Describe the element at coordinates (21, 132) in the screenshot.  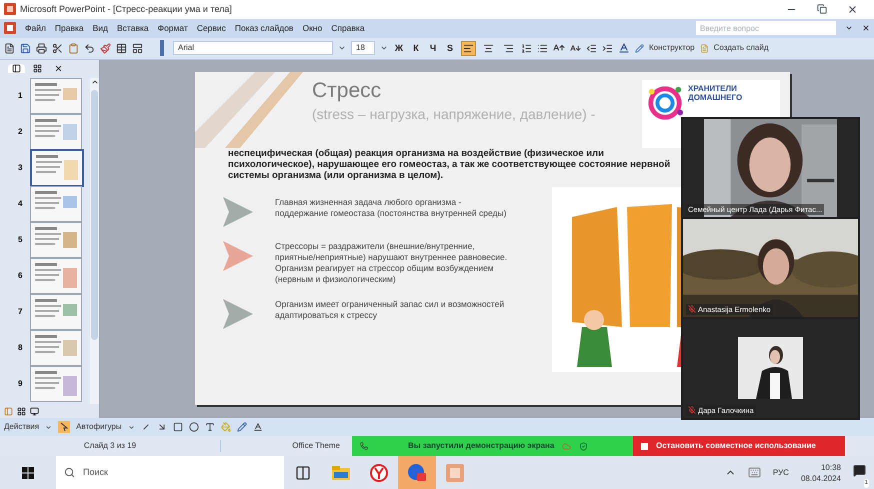
I see `slide-number: 2` at that location.